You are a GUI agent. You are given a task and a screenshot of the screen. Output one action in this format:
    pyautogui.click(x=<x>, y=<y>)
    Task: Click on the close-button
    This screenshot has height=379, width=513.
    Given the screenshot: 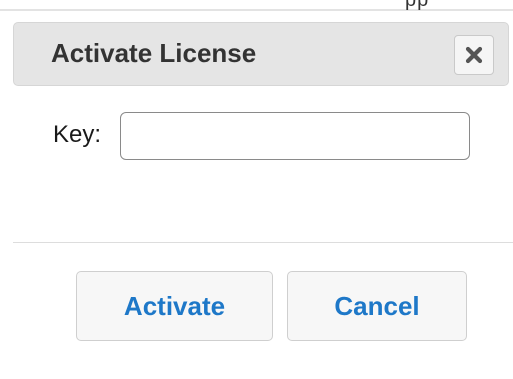 What is the action you would take?
    pyautogui.click(x=474, y=55)
    